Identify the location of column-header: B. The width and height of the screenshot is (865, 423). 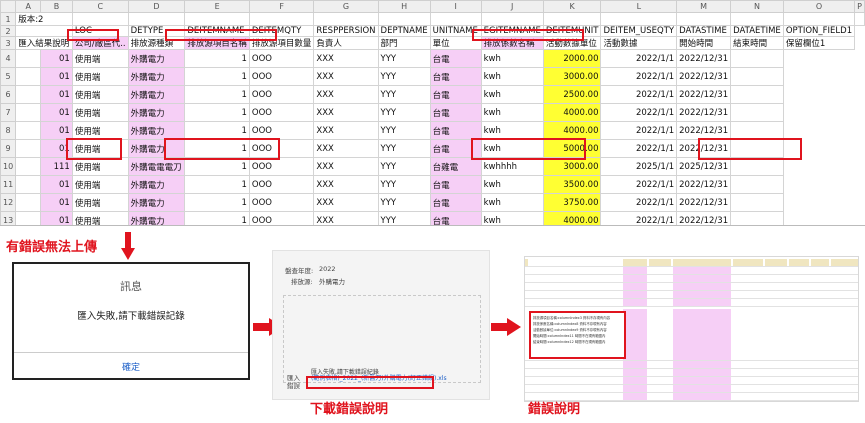
(56, 6).